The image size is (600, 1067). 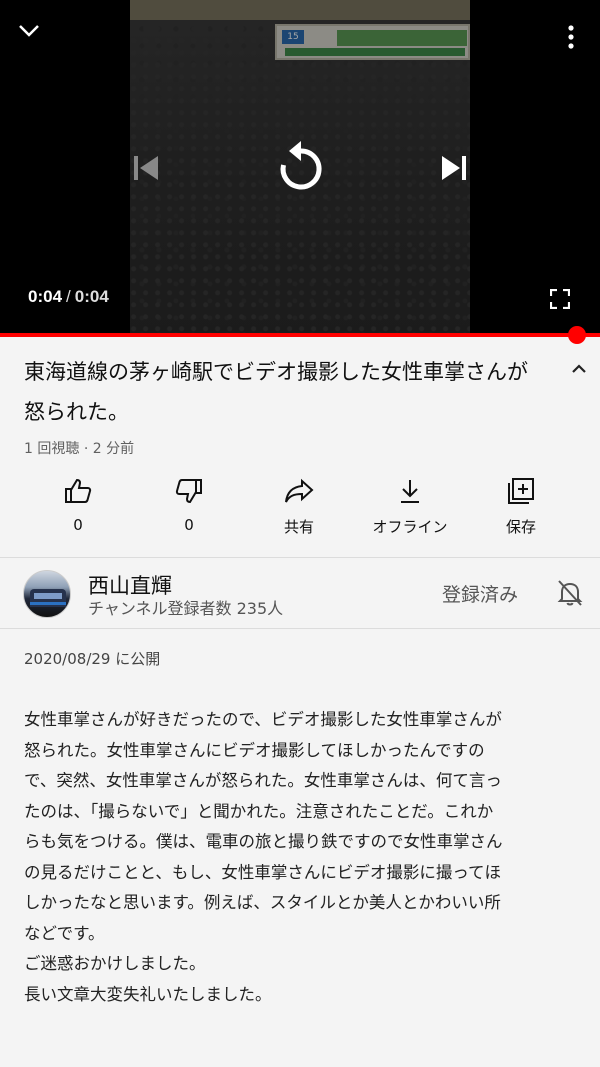 I want to click on subscribed-button: 登録済み, so click(x=480, y=593).